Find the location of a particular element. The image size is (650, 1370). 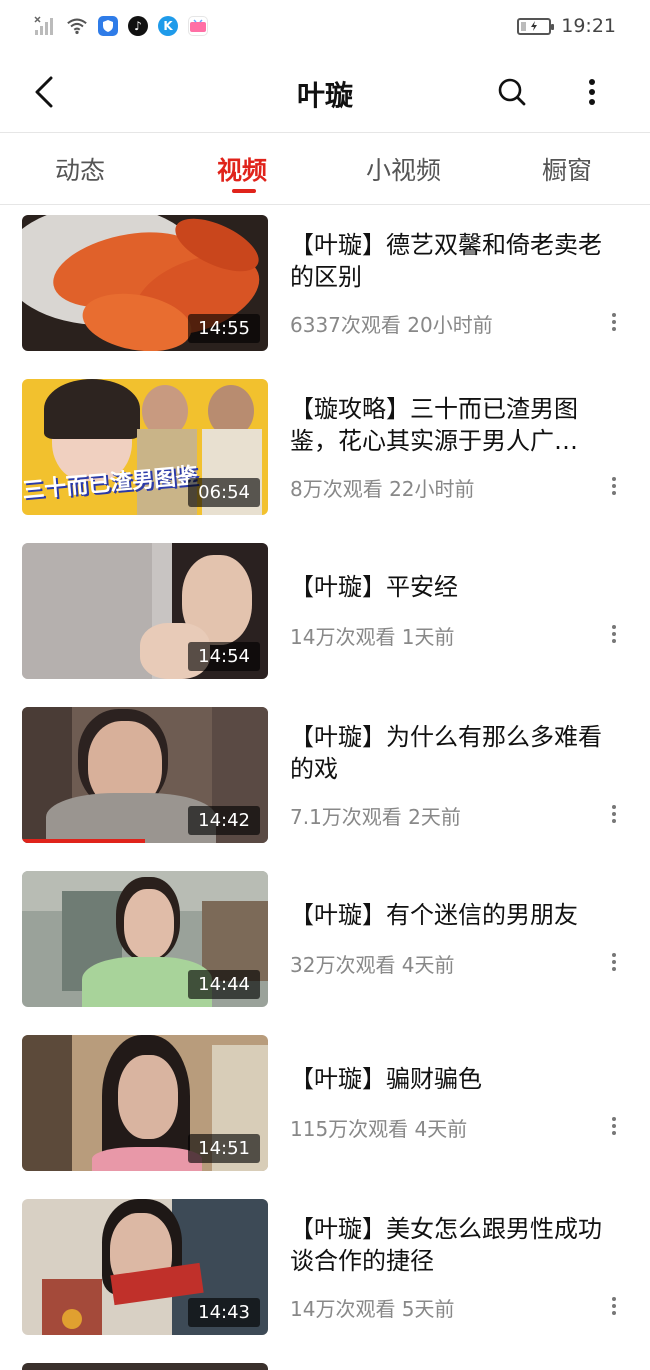

video-title: 【叶璇】骗财骗色 is located at coordinates (455, 1079).